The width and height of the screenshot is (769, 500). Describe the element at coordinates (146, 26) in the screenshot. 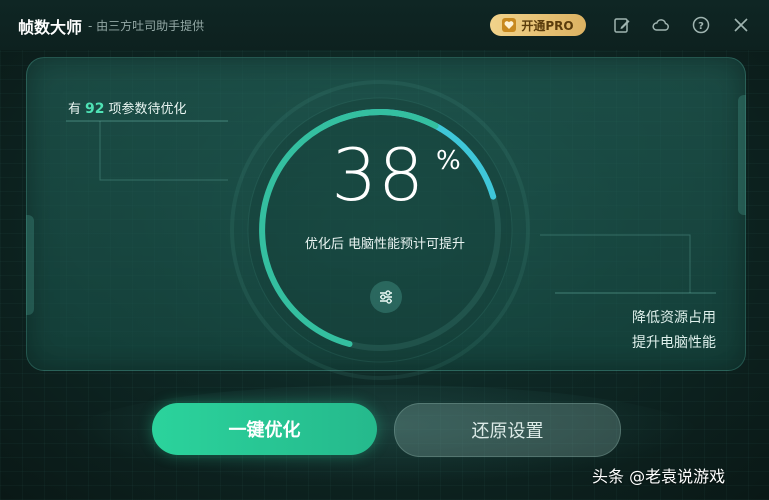

I see `app-subtitle: - 由三方吐司助手提供` at that location.